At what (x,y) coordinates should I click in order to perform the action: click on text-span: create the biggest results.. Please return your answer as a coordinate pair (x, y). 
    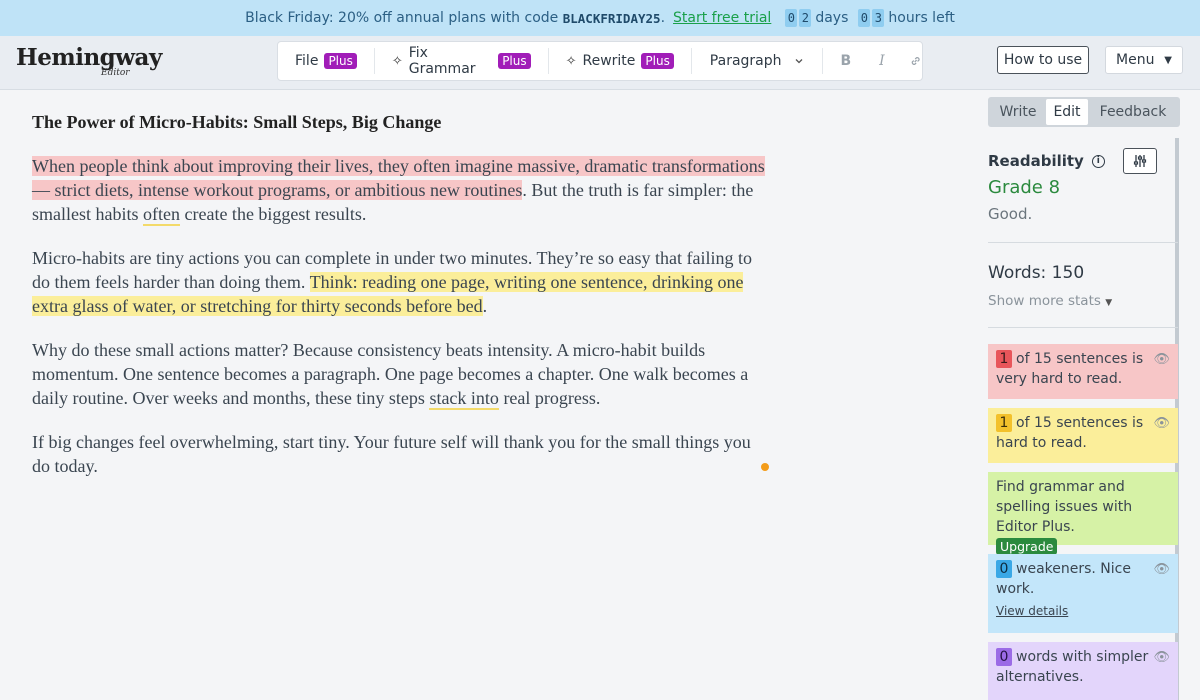
    Looking at the image, I should click on (273, 214).